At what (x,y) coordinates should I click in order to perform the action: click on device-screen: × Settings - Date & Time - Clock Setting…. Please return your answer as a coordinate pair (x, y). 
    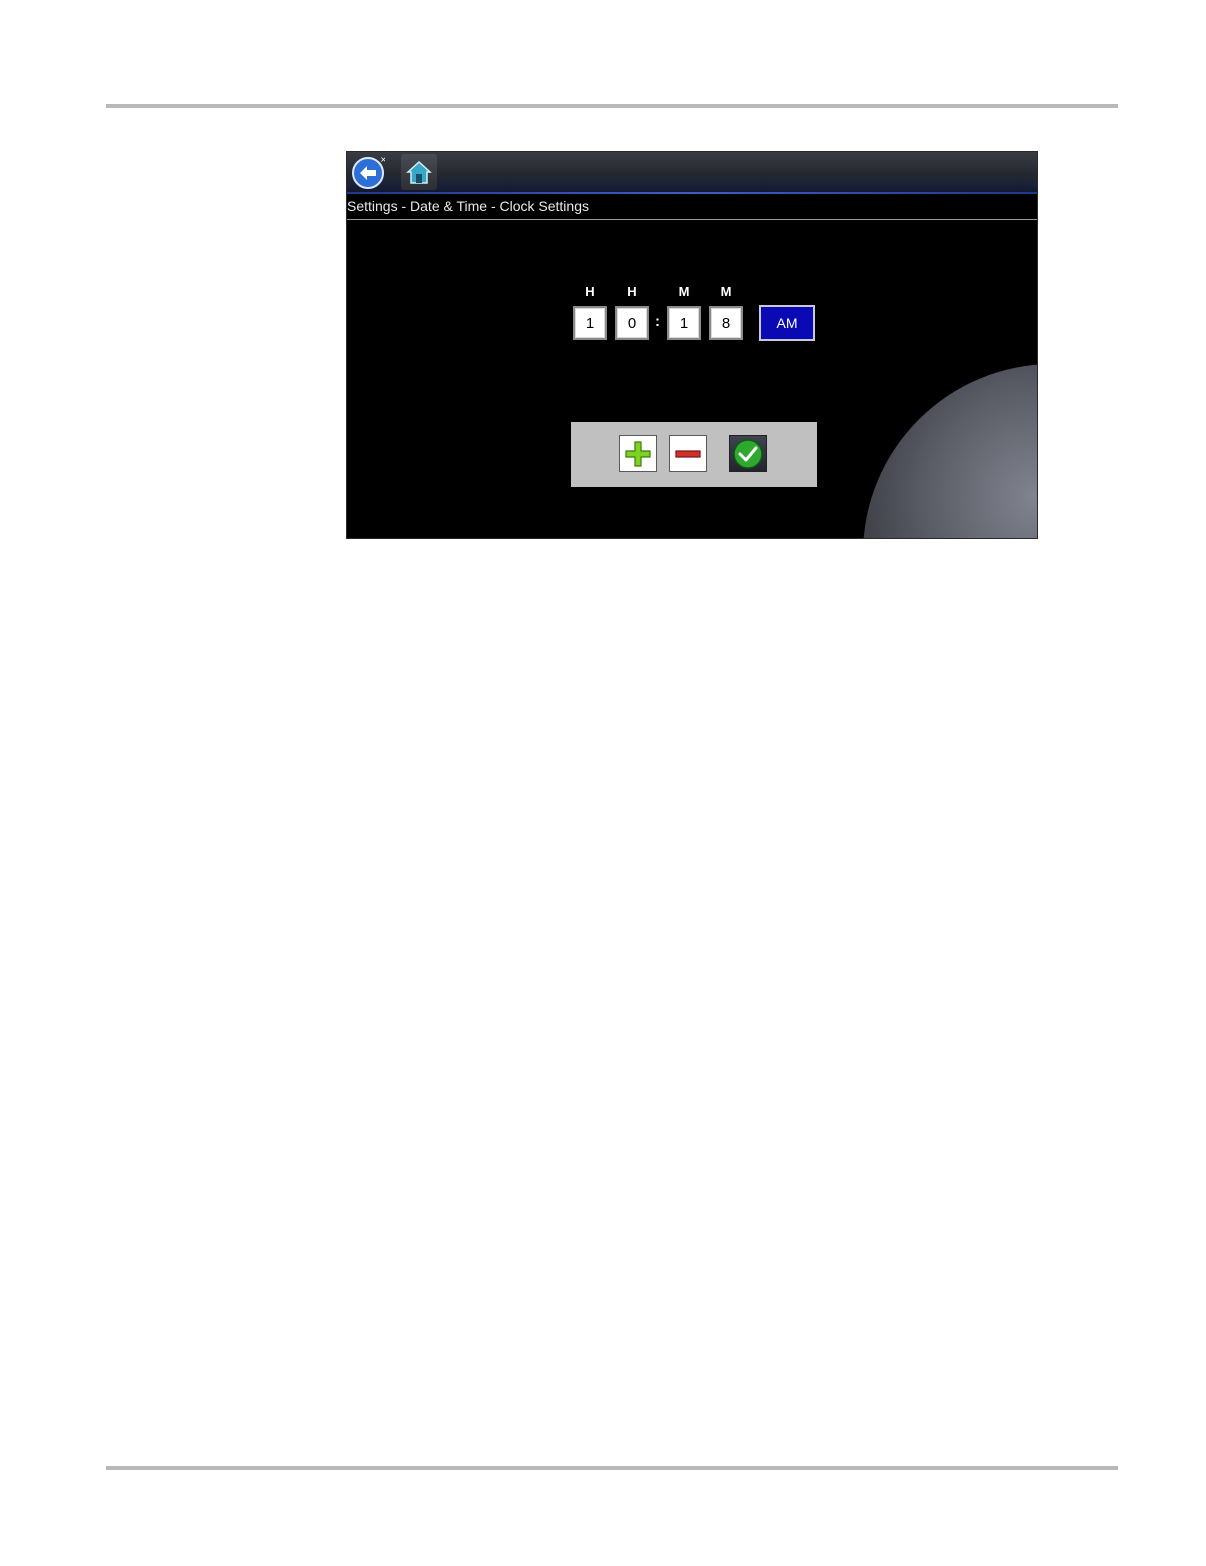
    Looking at the image, I should click on (692, 345).